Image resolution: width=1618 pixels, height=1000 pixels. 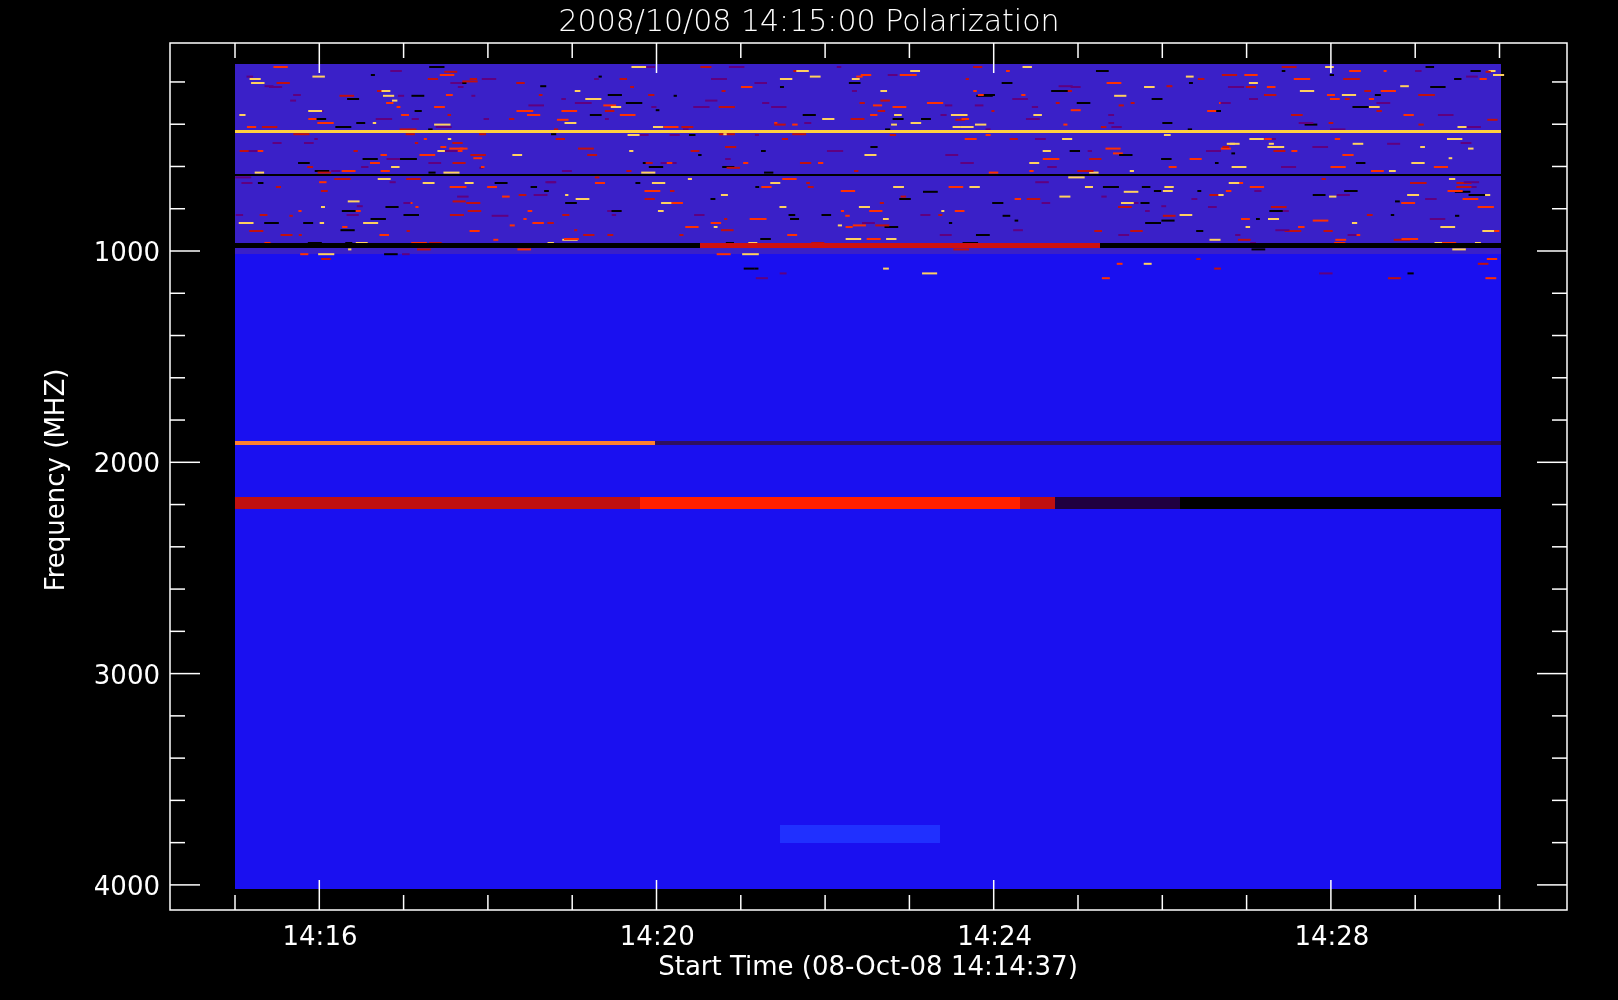 I want to click on x-tick-label: 14:20, so click(x=657, y=936).